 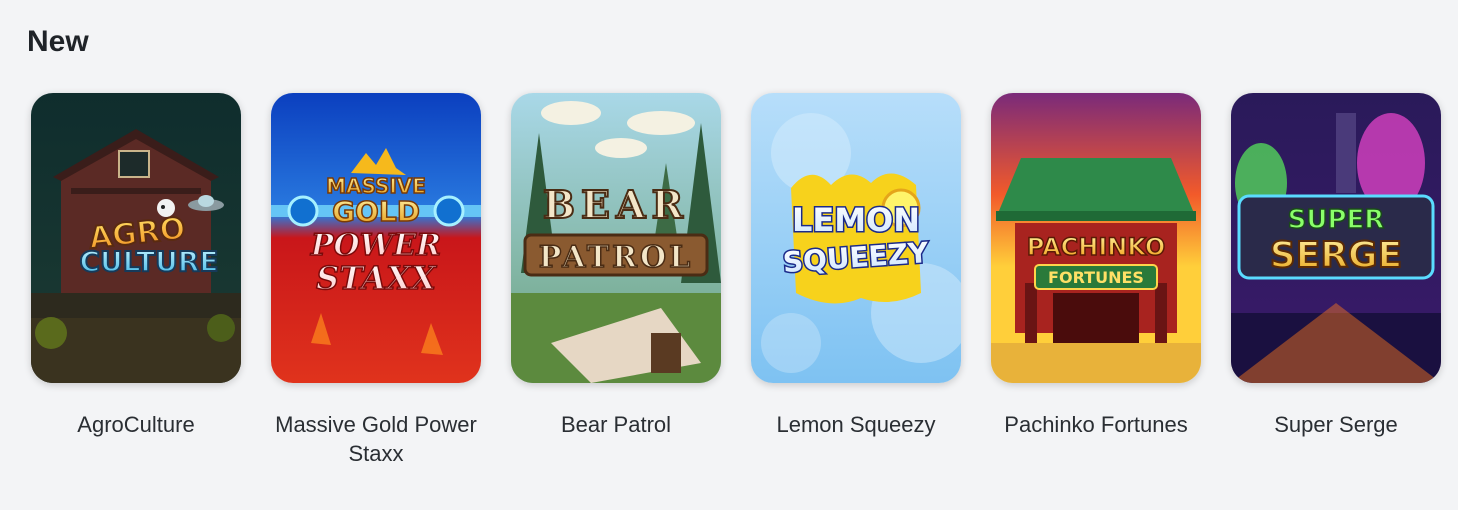 I want to click on lemon-squeezy-logo-top: LEMON, so click(x=856, y=220).